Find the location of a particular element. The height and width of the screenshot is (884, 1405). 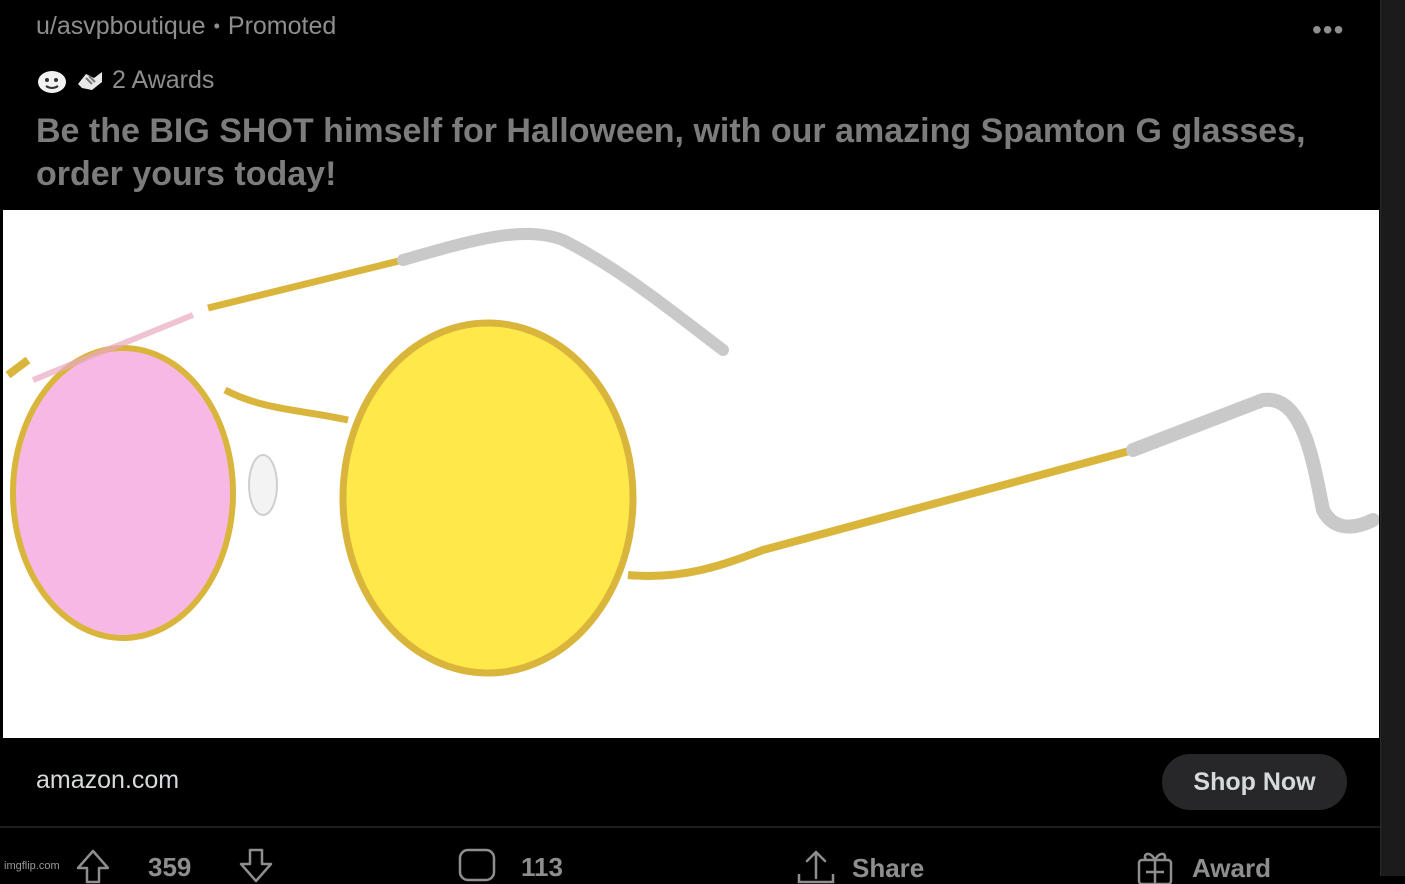

divider is located at coordinates (690, 827).